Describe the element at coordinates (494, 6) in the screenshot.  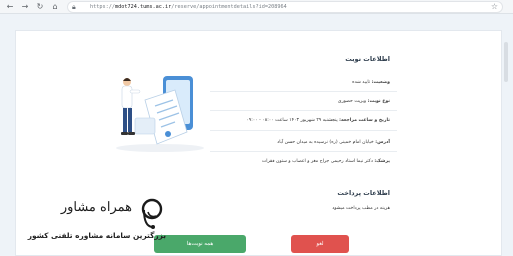
I see `bookmark-star-icon: ☆` at that location.